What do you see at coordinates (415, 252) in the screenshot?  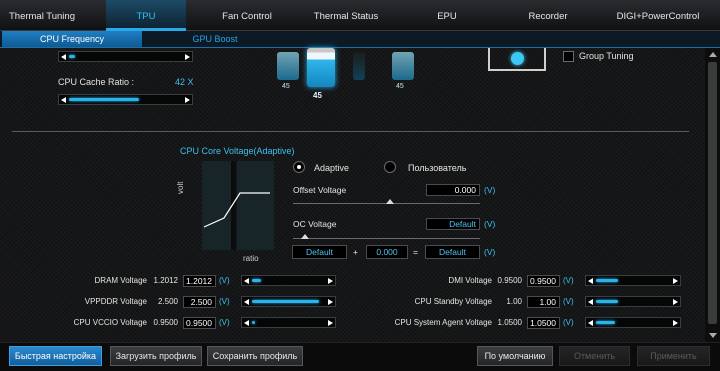 I see `equals-sign: =` at bounding box center [415, 252].